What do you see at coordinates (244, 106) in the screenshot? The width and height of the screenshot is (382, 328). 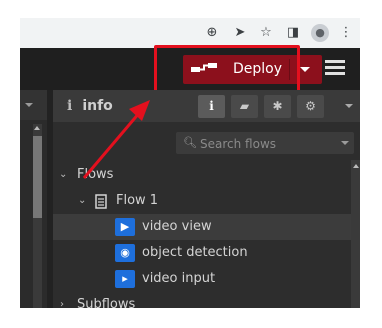 I see `tab-help: ▰` at bounding box center [244, 106].